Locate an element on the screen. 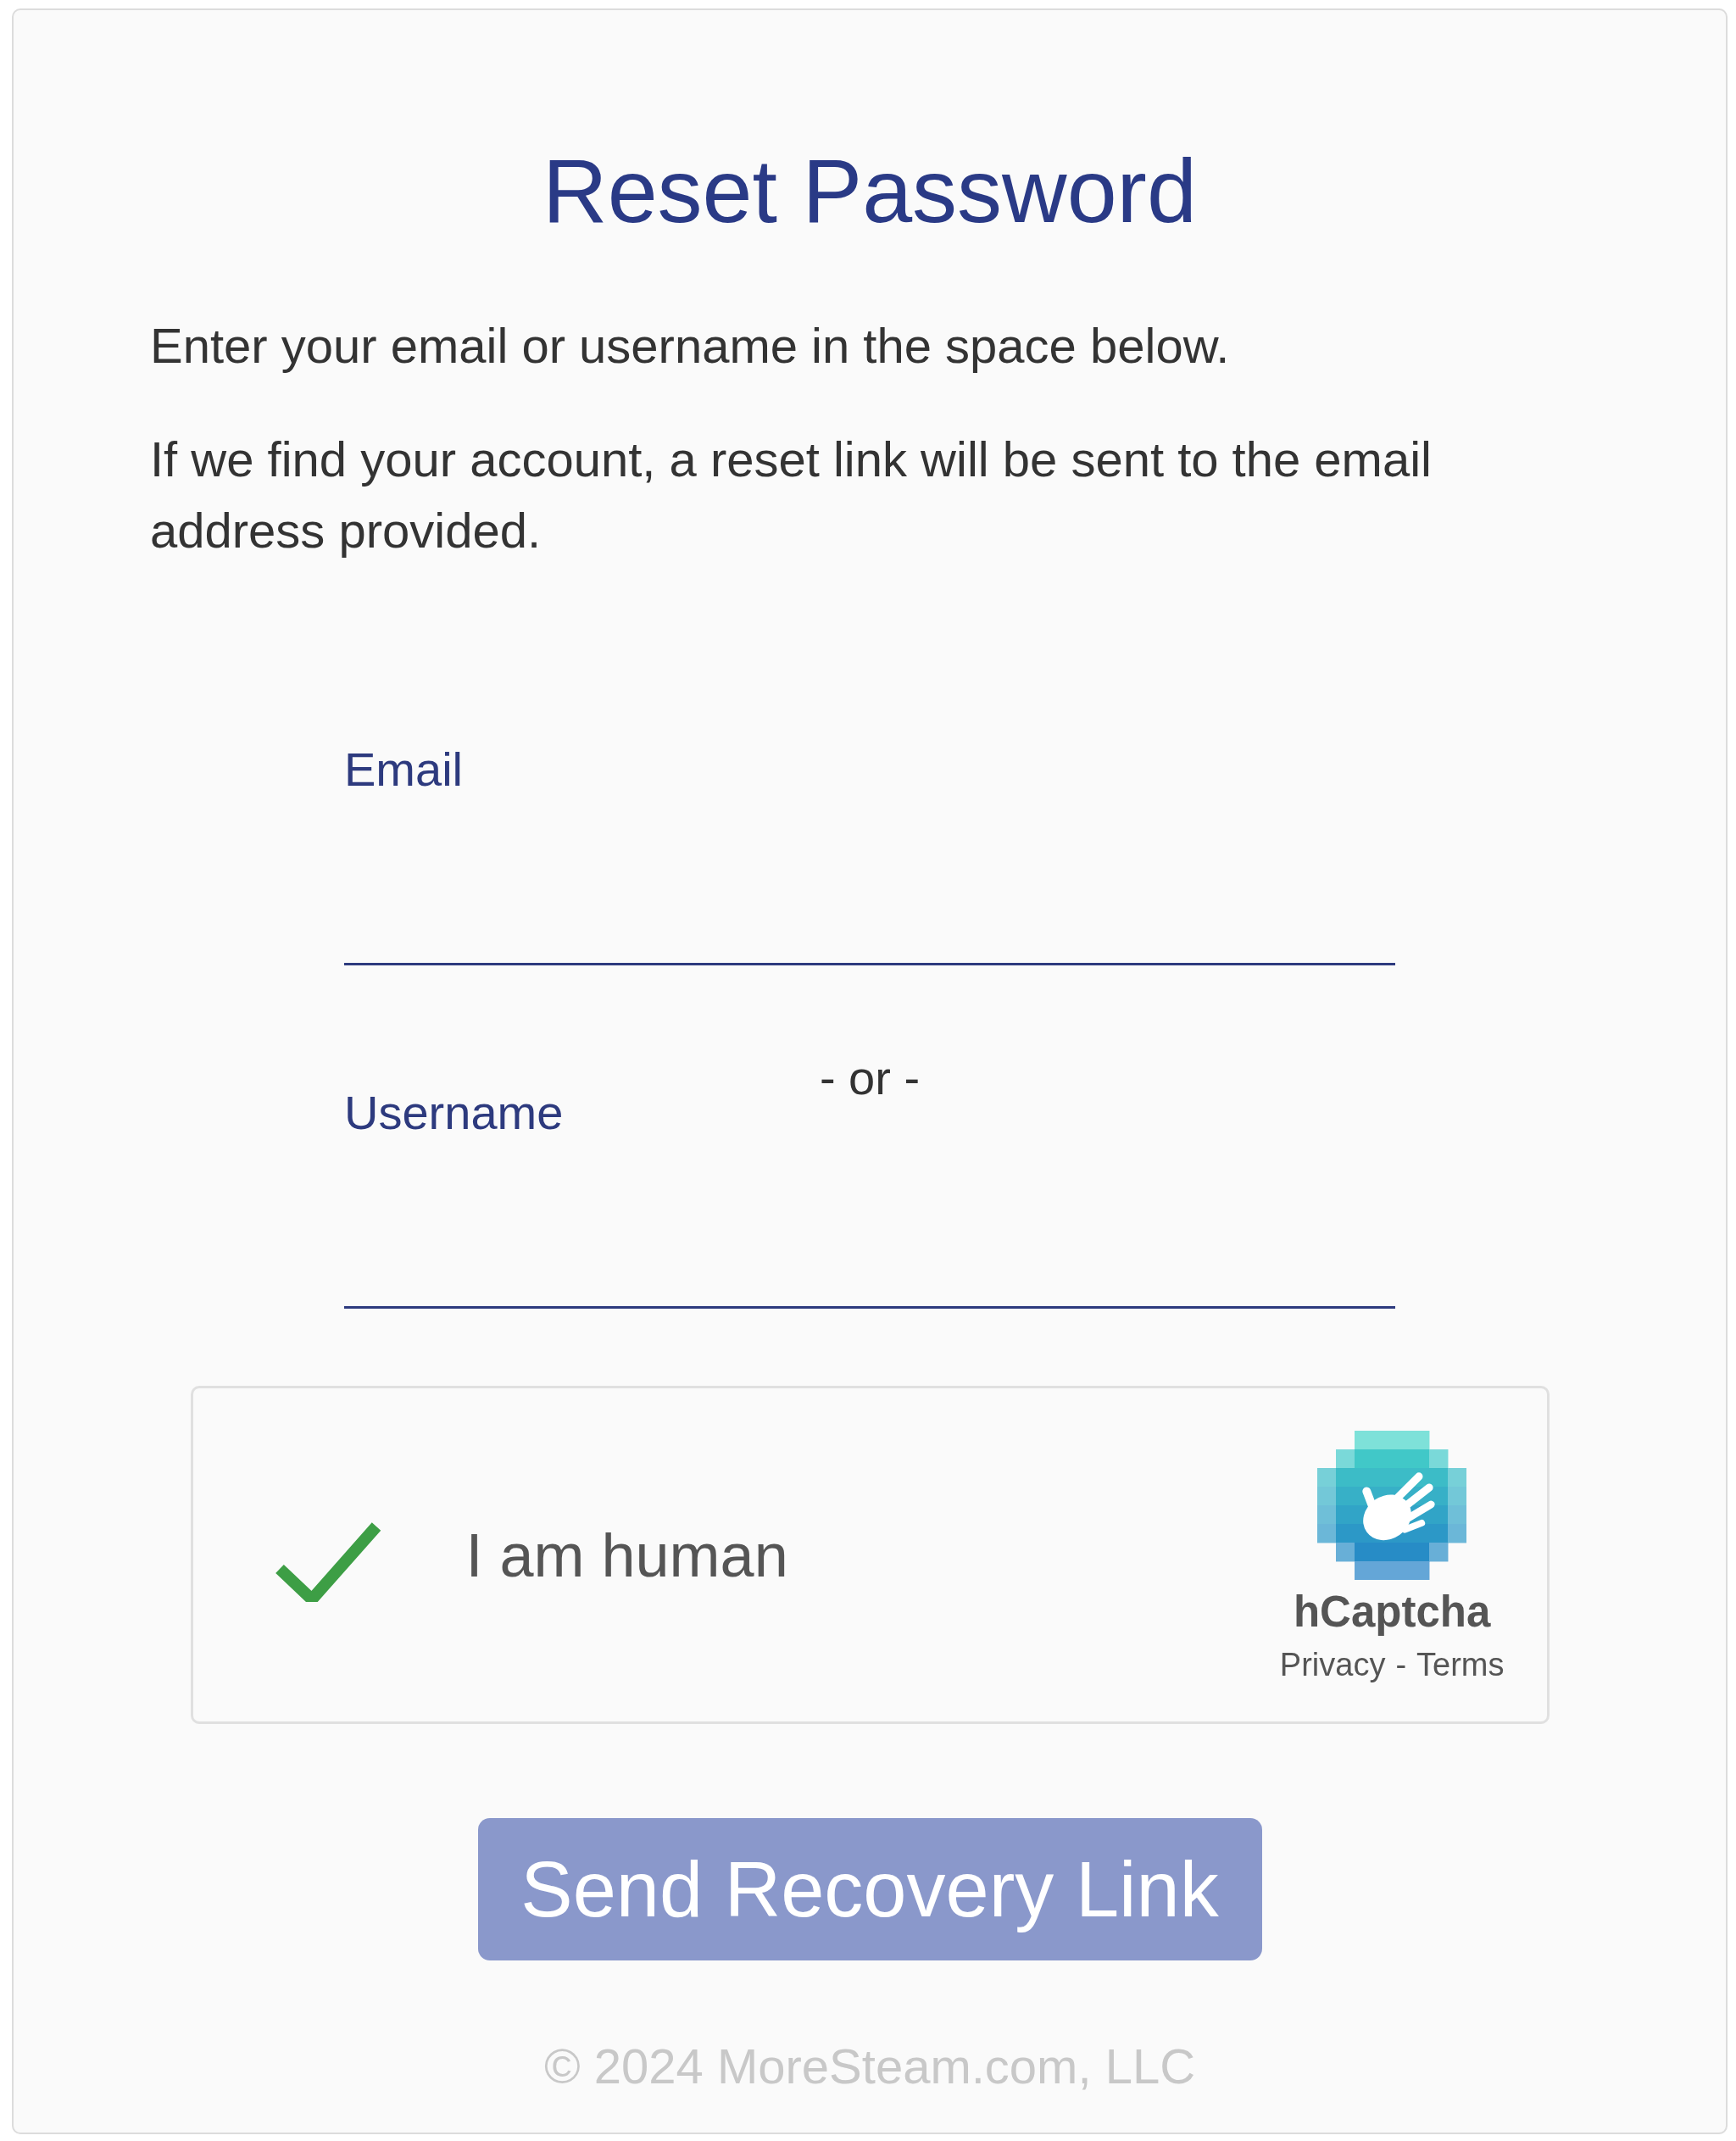  captcha-link: Terms is located at coordinates (1460, 1664).